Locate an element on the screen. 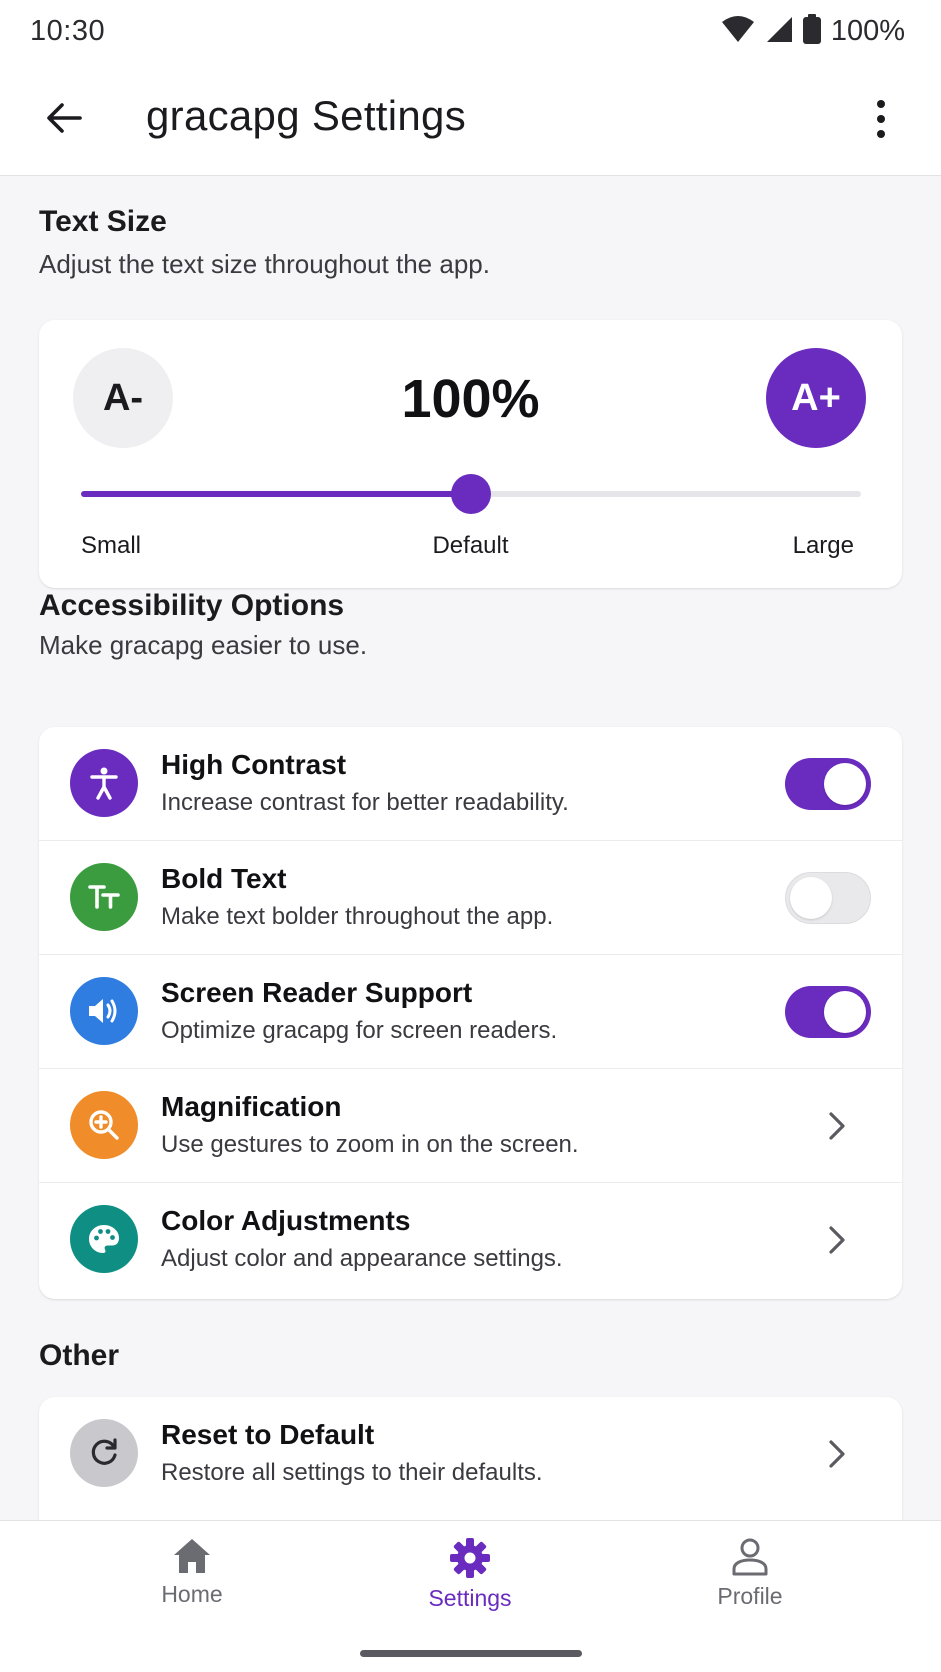  setting-description: Make text bolder throughout the app. is located at coordinates (357, 916).